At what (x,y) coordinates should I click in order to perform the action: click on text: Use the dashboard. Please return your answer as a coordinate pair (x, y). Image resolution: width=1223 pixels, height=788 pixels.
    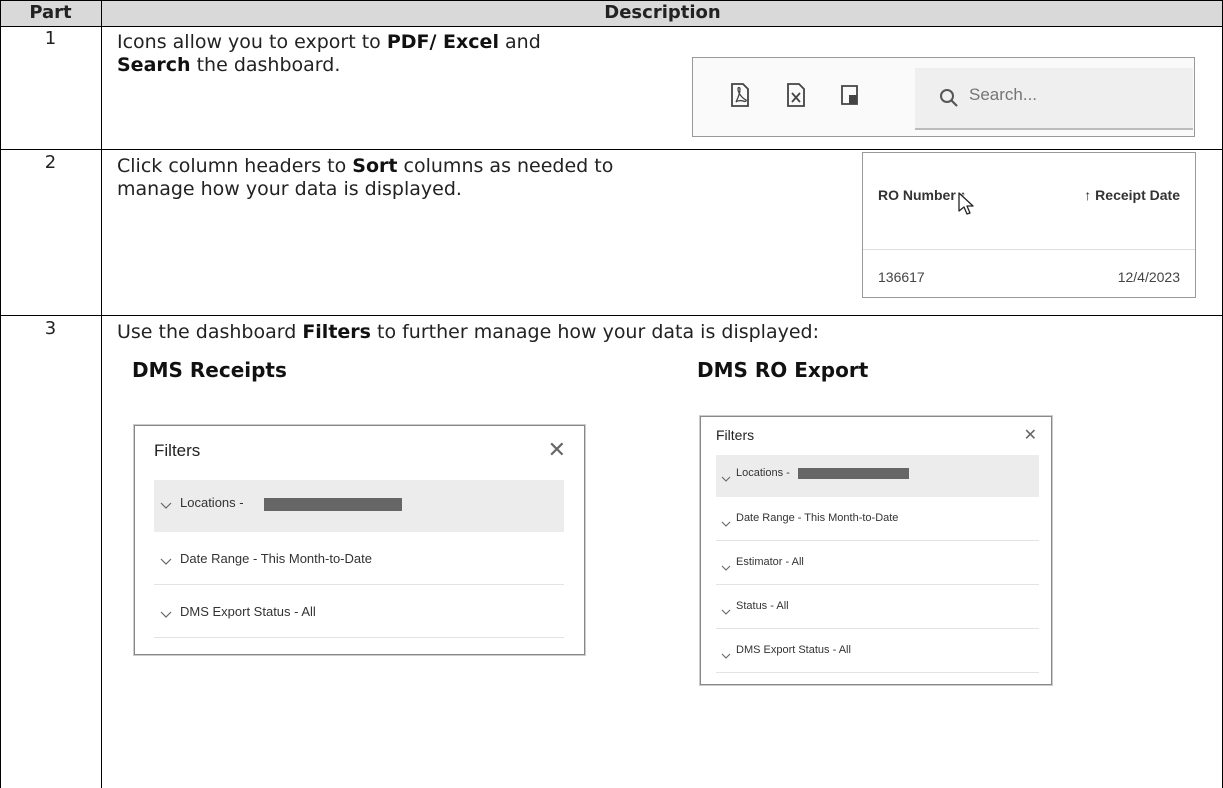
    Looking at the image, I should click on (210, 332).